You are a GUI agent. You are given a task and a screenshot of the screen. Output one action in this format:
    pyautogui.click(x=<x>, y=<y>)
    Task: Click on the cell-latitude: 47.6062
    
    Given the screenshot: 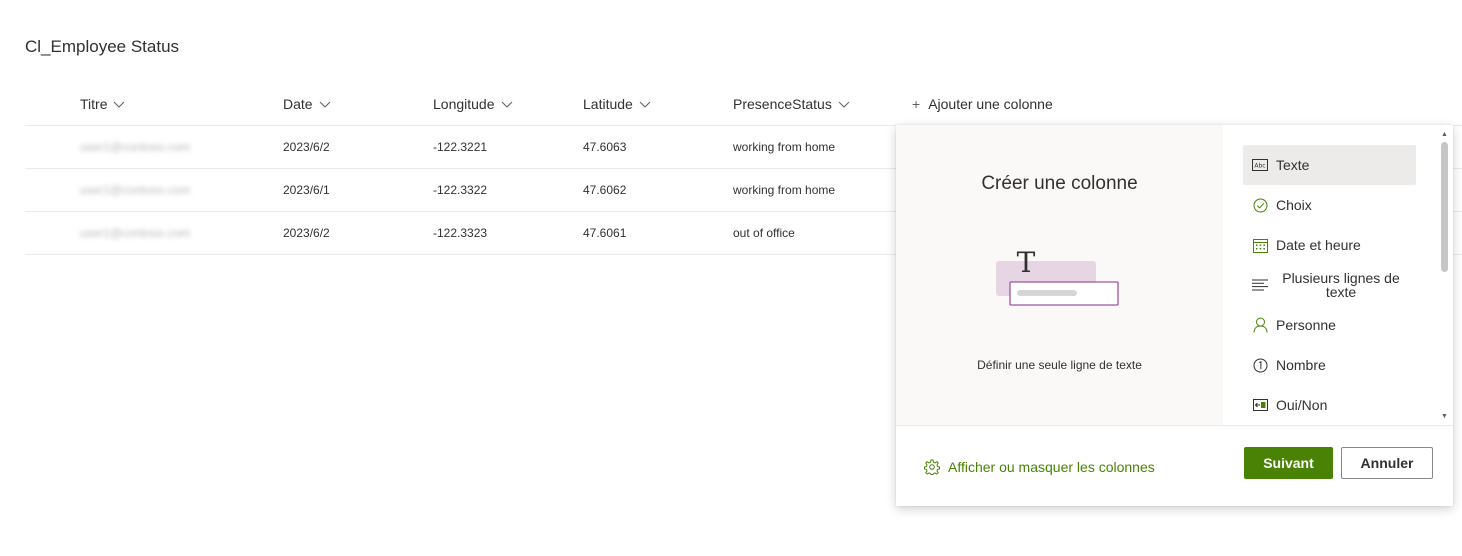 What is the action you would take?
    pyautogui.click(x=605, y=190)
    